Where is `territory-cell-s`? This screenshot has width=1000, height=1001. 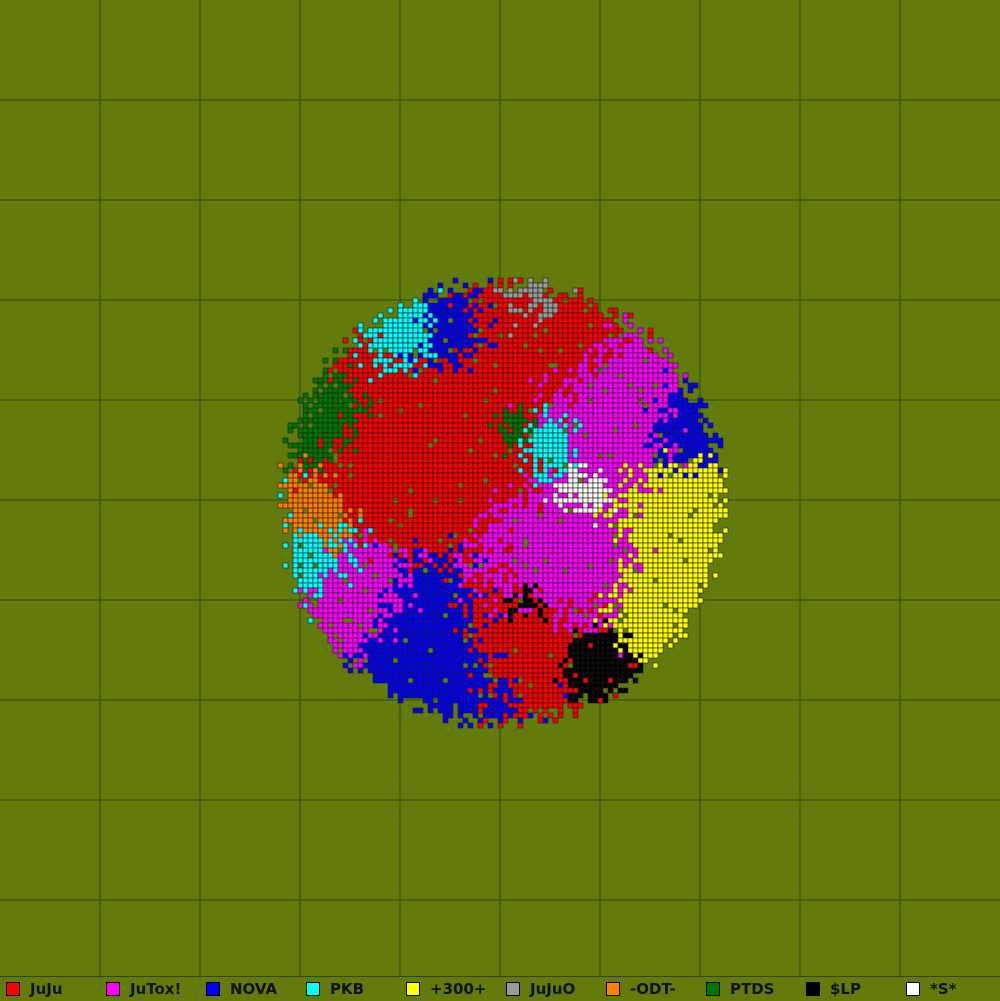
territory-cell-s is located at coordinates (560, 505).